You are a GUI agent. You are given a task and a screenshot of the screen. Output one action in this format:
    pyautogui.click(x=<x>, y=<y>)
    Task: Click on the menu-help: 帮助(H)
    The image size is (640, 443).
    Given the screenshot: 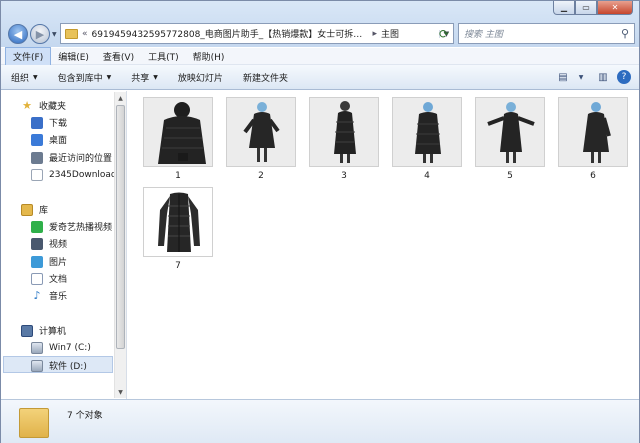 What is the action you would take?
    pyautogui.click(x=209, y=56)
    